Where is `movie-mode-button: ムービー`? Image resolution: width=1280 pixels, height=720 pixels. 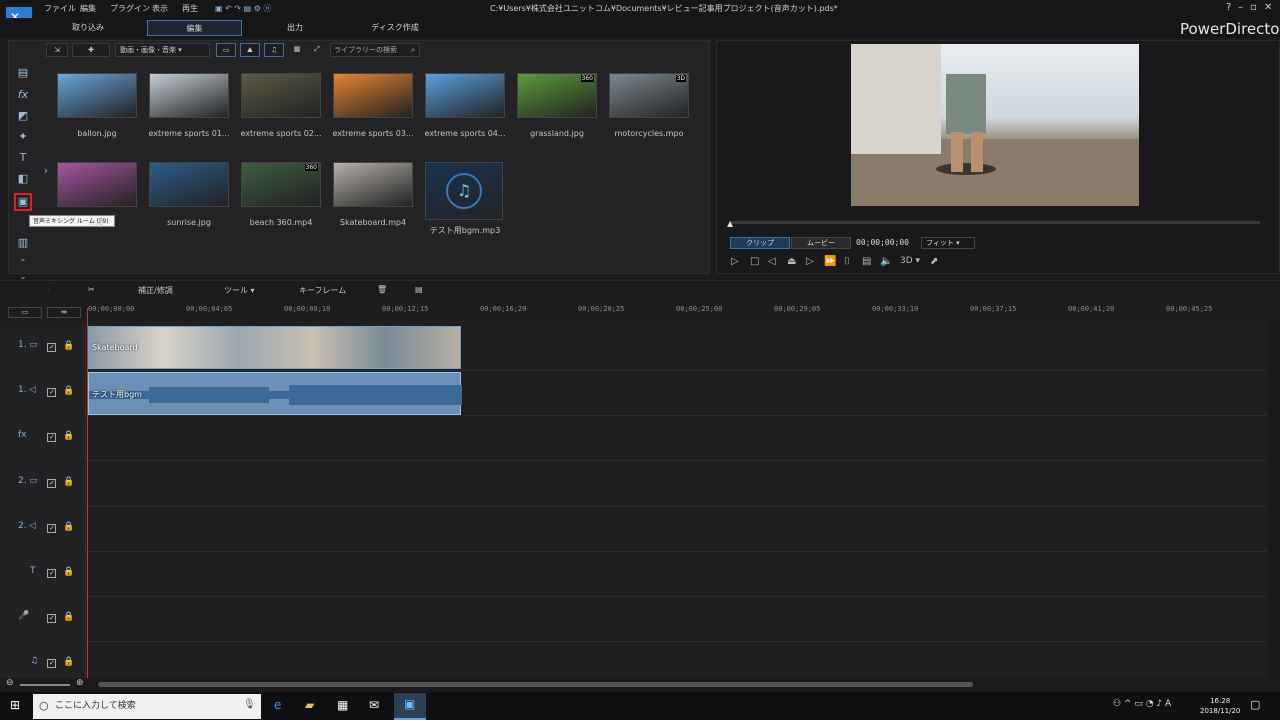 movie-mode-button: ムービー is located at coordinates (821, 243).